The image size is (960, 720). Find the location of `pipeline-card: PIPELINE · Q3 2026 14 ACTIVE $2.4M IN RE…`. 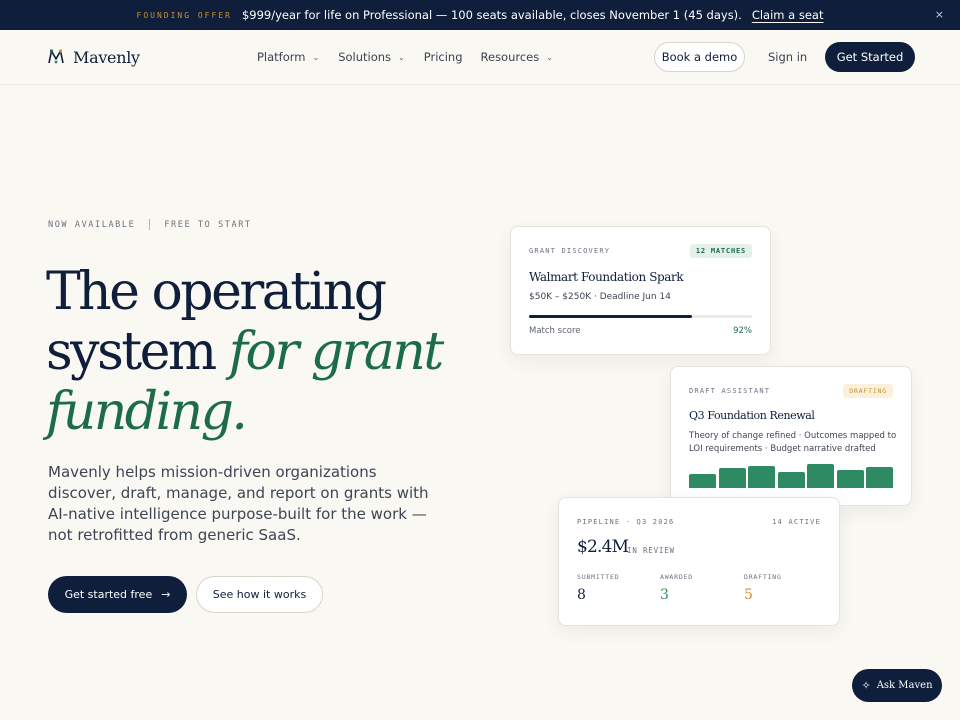

pipeline-card: PIPELINE · Q3 2026 14 ACTIVE $2.4M IN RE… is located at coordinates (699, 561).